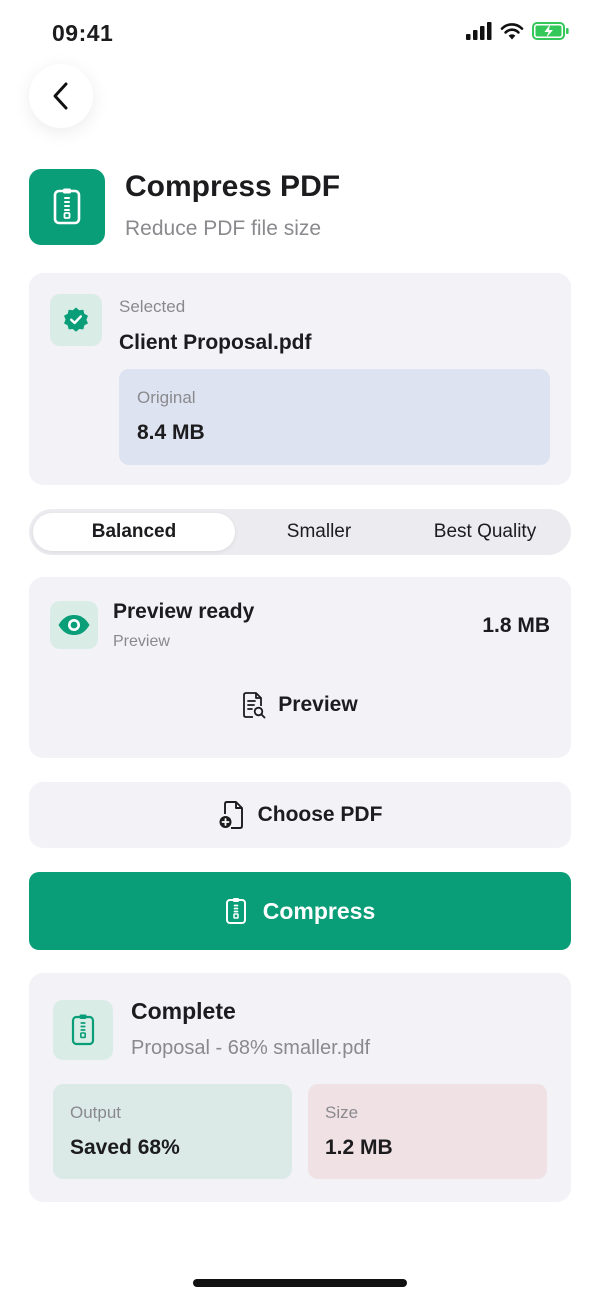  What do you see at coordinates (96, 1112) in the screenshot?
I see `output-label: Output` at bounding box center [96, 1112].